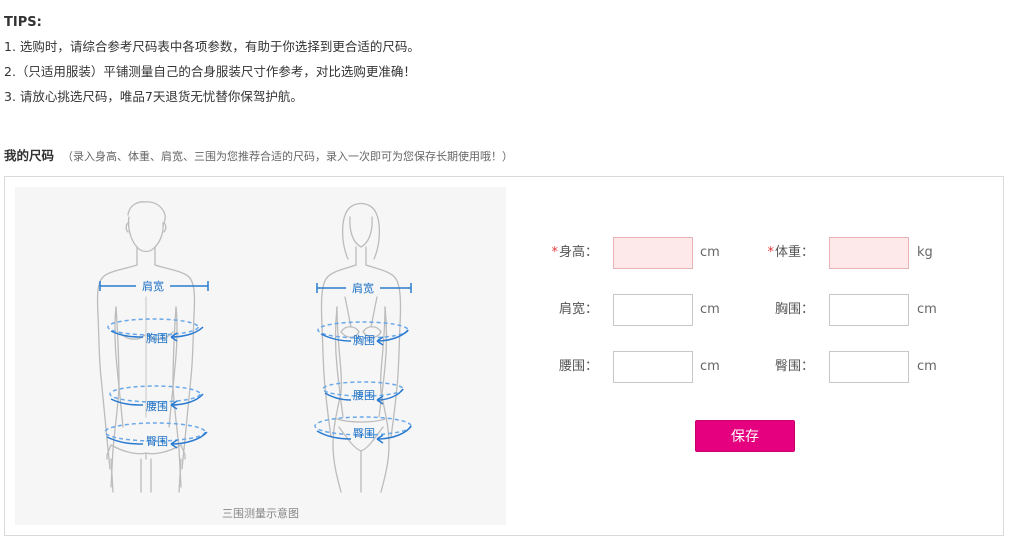 This screenshot has height=545, width=1010. What do you see at coordinates (260, 513) in the screenshot?
I see `figure-caption: 三围测量示意图` at bounding box center [260, 513].